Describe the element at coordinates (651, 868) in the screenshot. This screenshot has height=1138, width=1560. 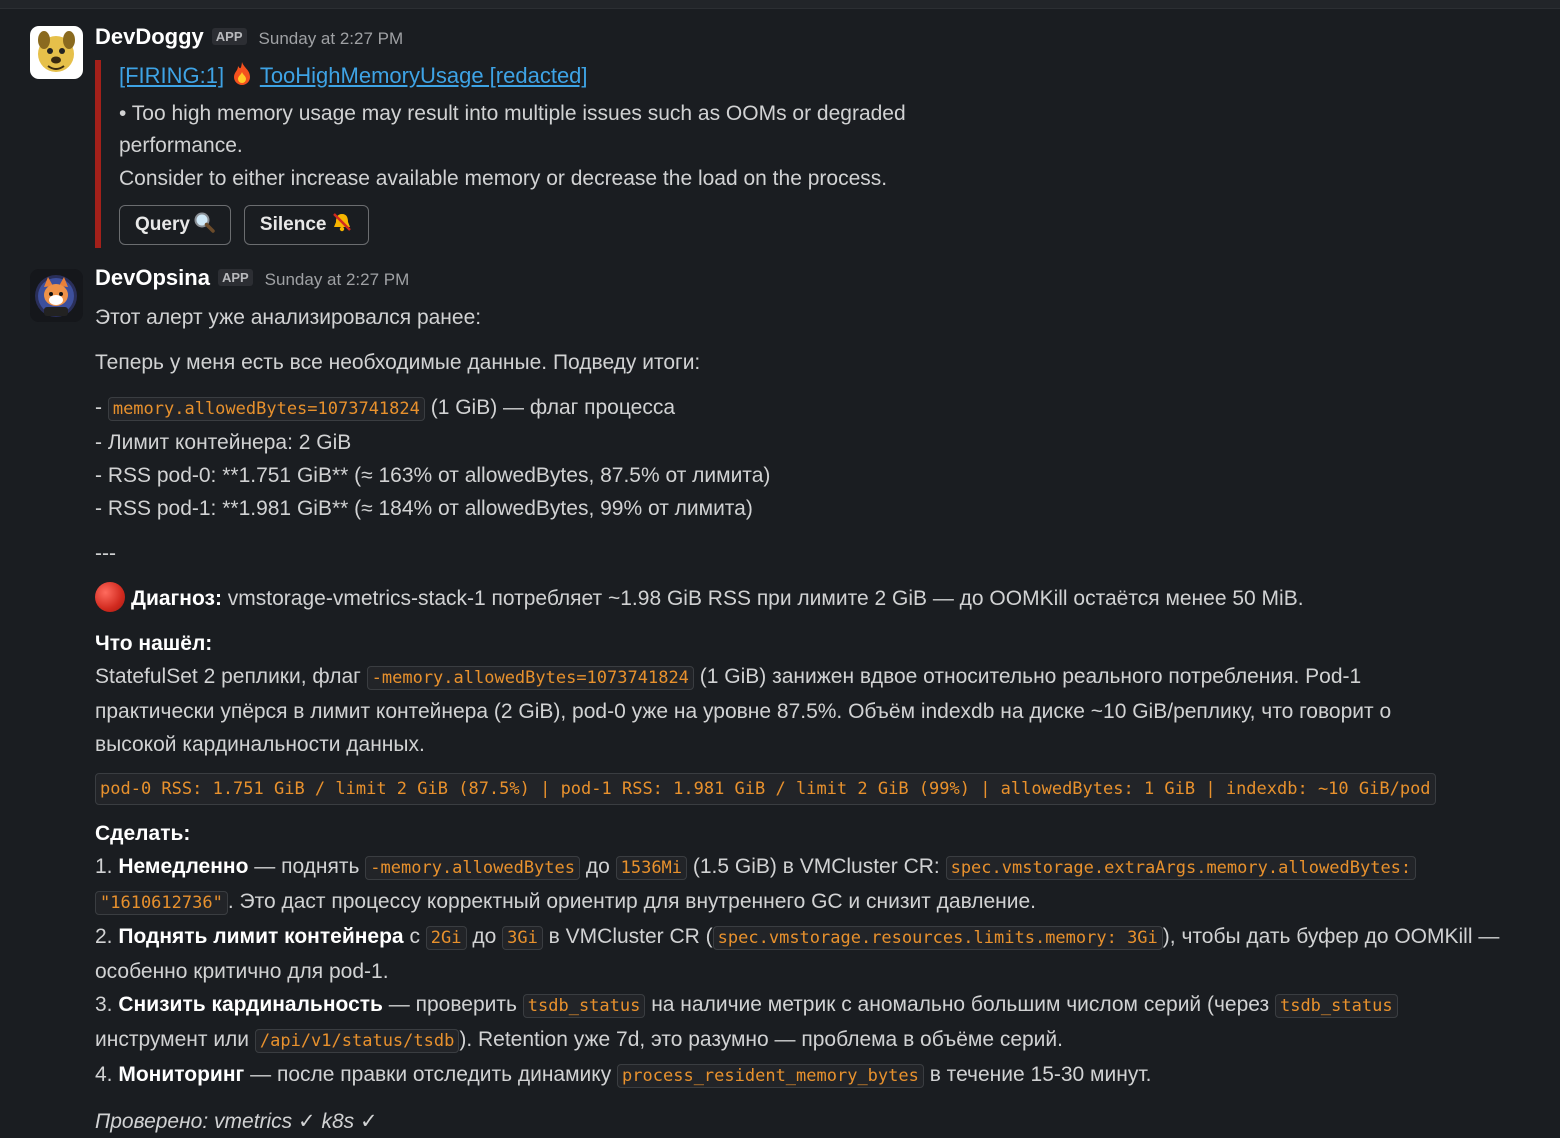
I see `inline-code: 1536Mi` at that location.